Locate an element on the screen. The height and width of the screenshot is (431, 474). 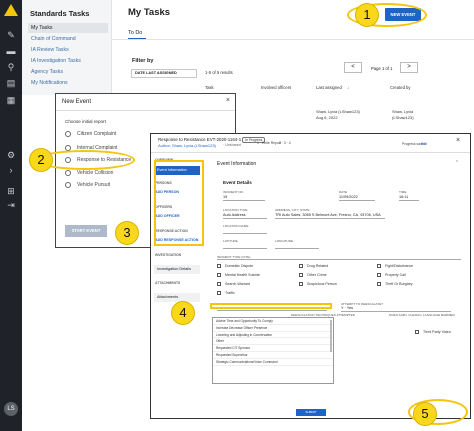
option-vehicle-pursuit: Vehicle Pursuit is located at coordinates (87, 185).